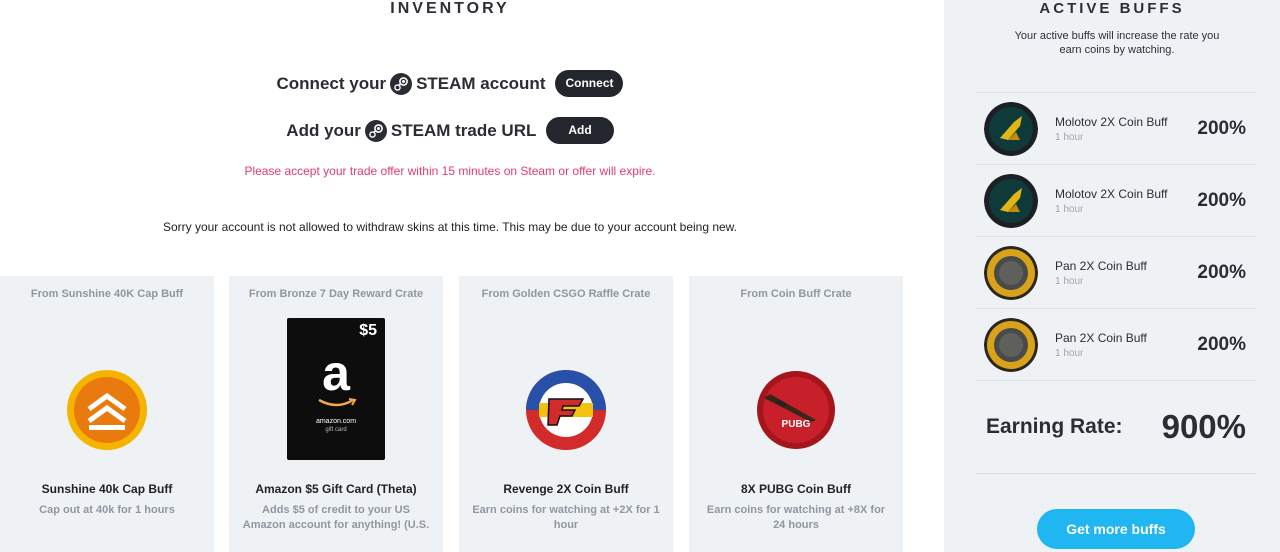 The image size is (1280, 552). I want to click on card-name: Sunshine 40k Cap Buff, so click(107, 489).